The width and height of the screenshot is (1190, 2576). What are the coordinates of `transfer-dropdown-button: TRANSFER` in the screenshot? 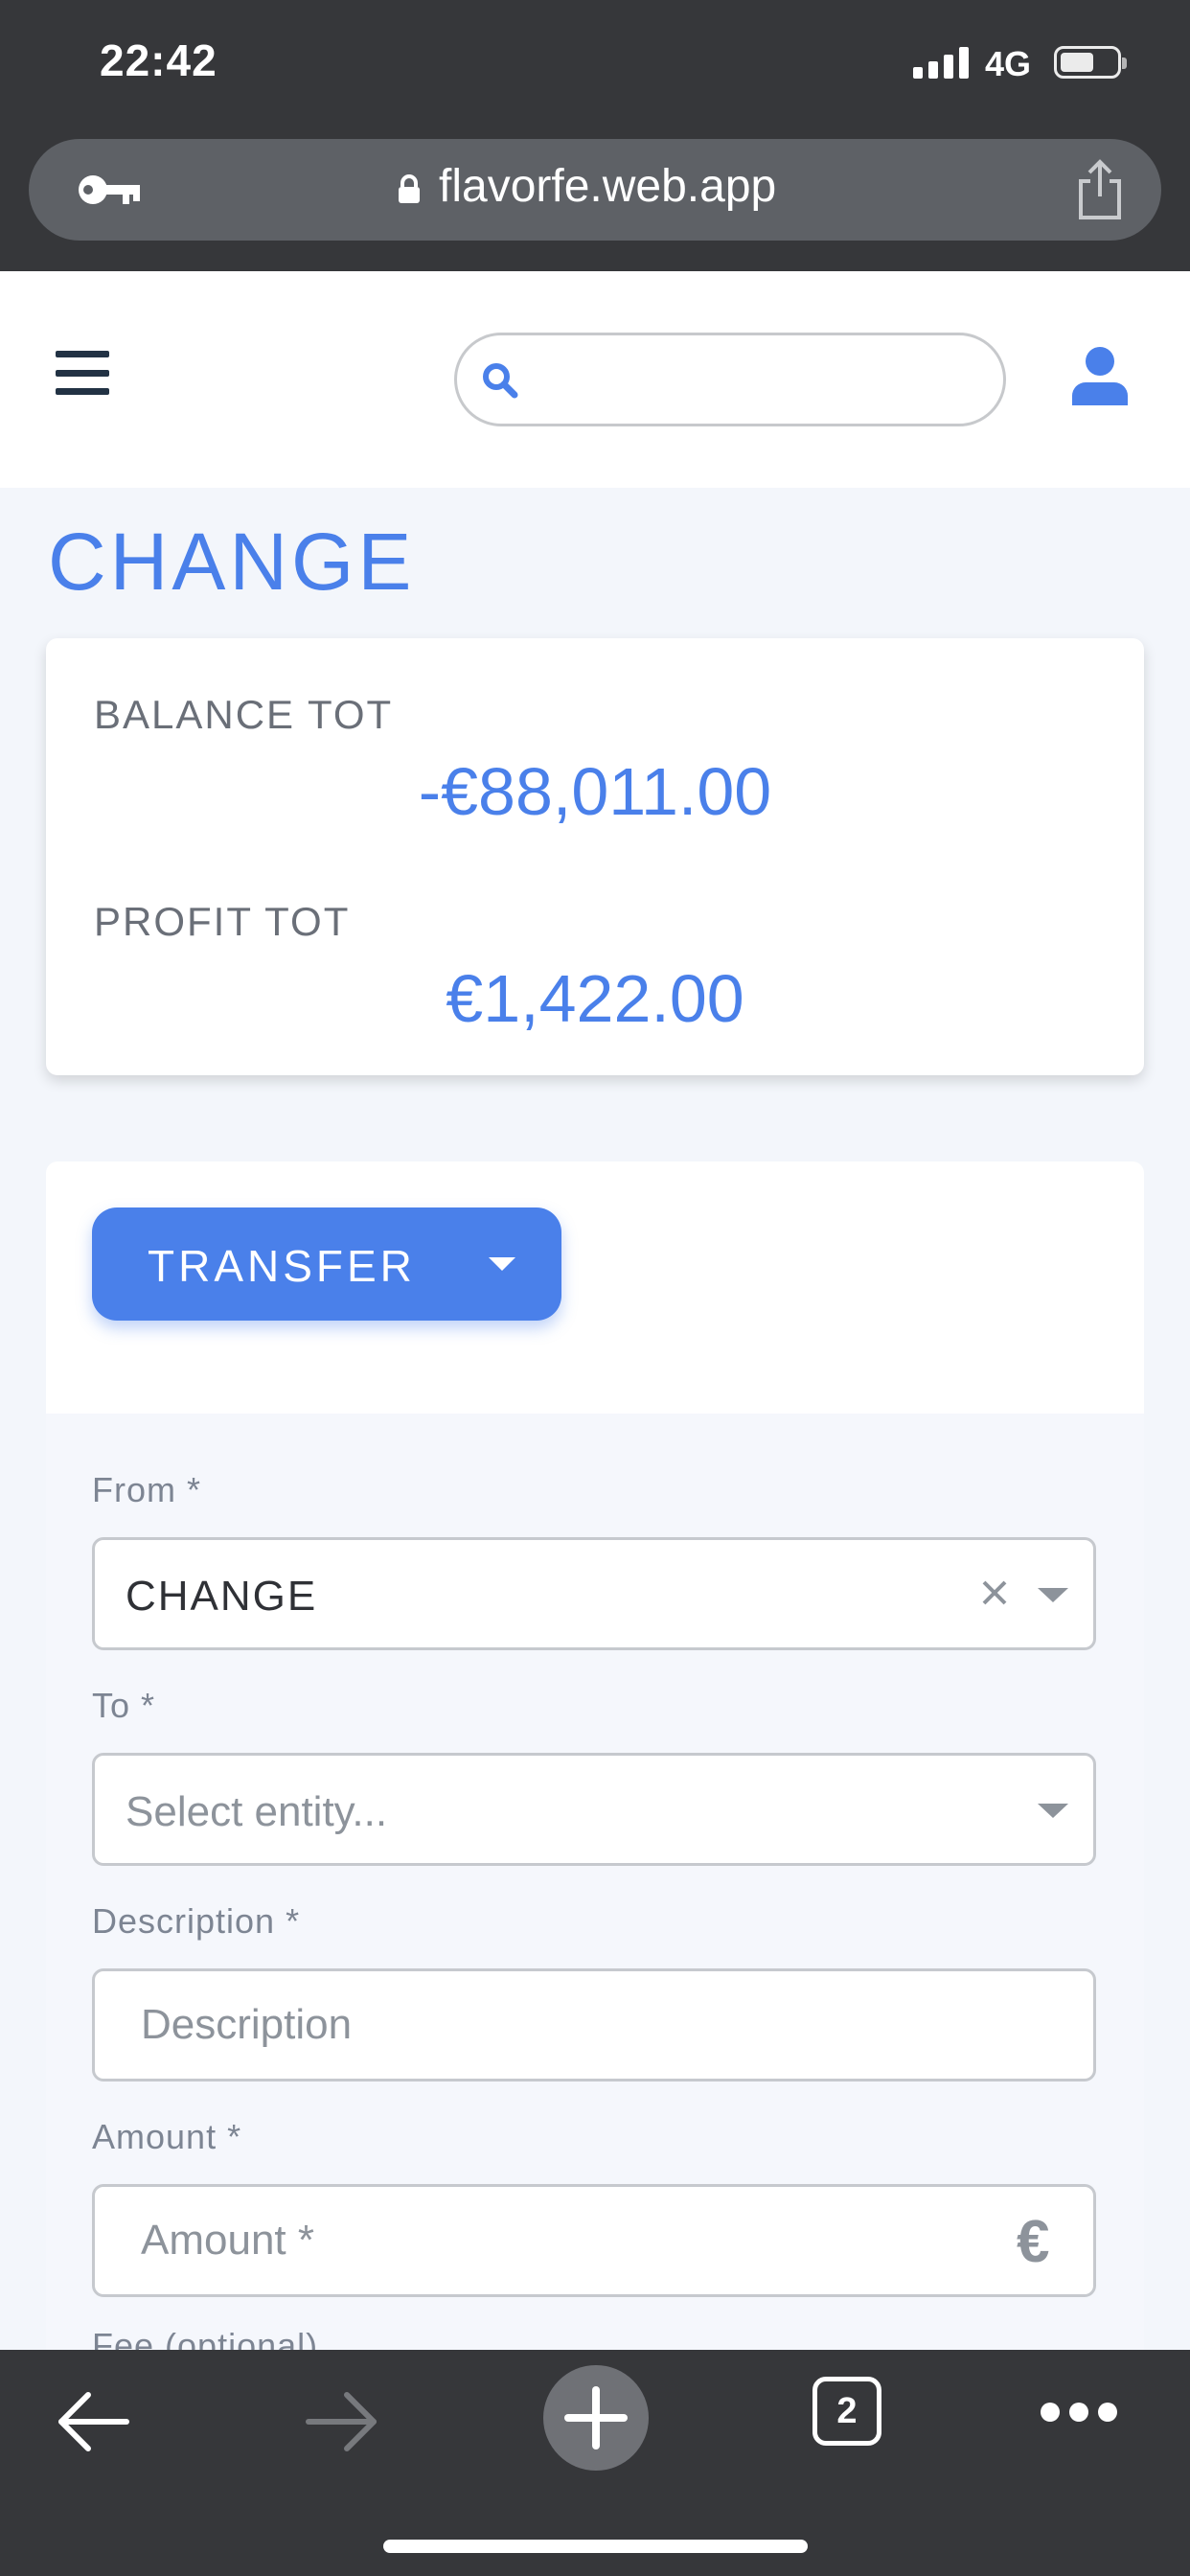 It's located at (326, 1264).